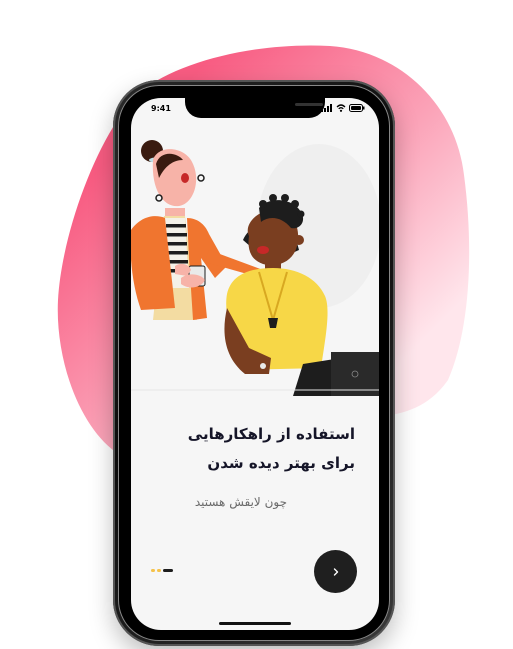  What do you see at coordinates (281, 463) in the screenshot?
I see `title-line-2: برای بهتر دیده شدن` at bounding box center [281, 463].